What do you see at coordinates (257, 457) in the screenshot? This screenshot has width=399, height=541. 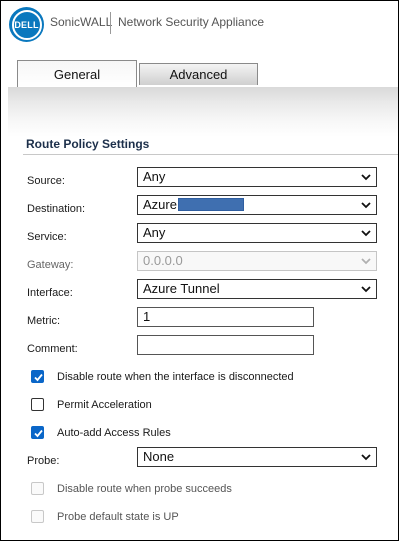 I see `probe-select: None` at bounding box center [257, 457].